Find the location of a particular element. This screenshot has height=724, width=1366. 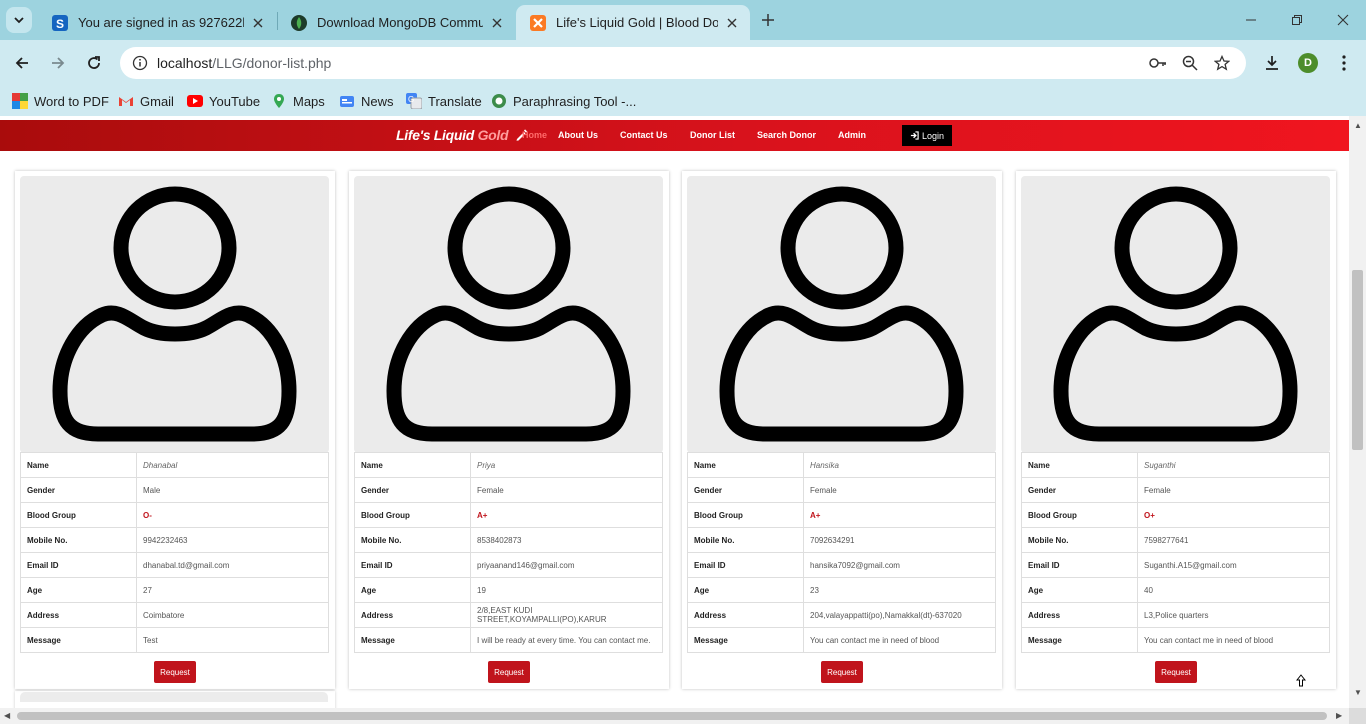

new-tab-button is located at coordinates (768, 20).